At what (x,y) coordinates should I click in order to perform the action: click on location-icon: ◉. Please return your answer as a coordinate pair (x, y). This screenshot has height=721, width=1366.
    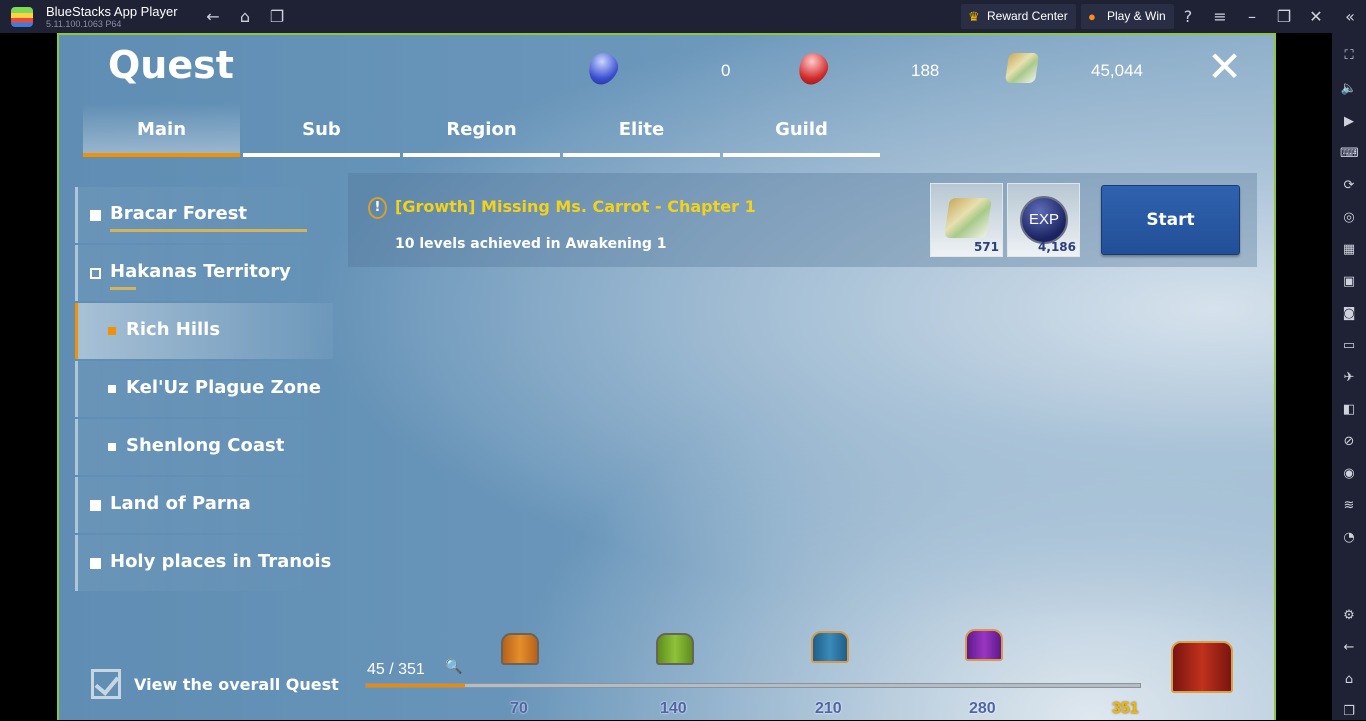
    Looking at the image, I should click on (1349, 474).